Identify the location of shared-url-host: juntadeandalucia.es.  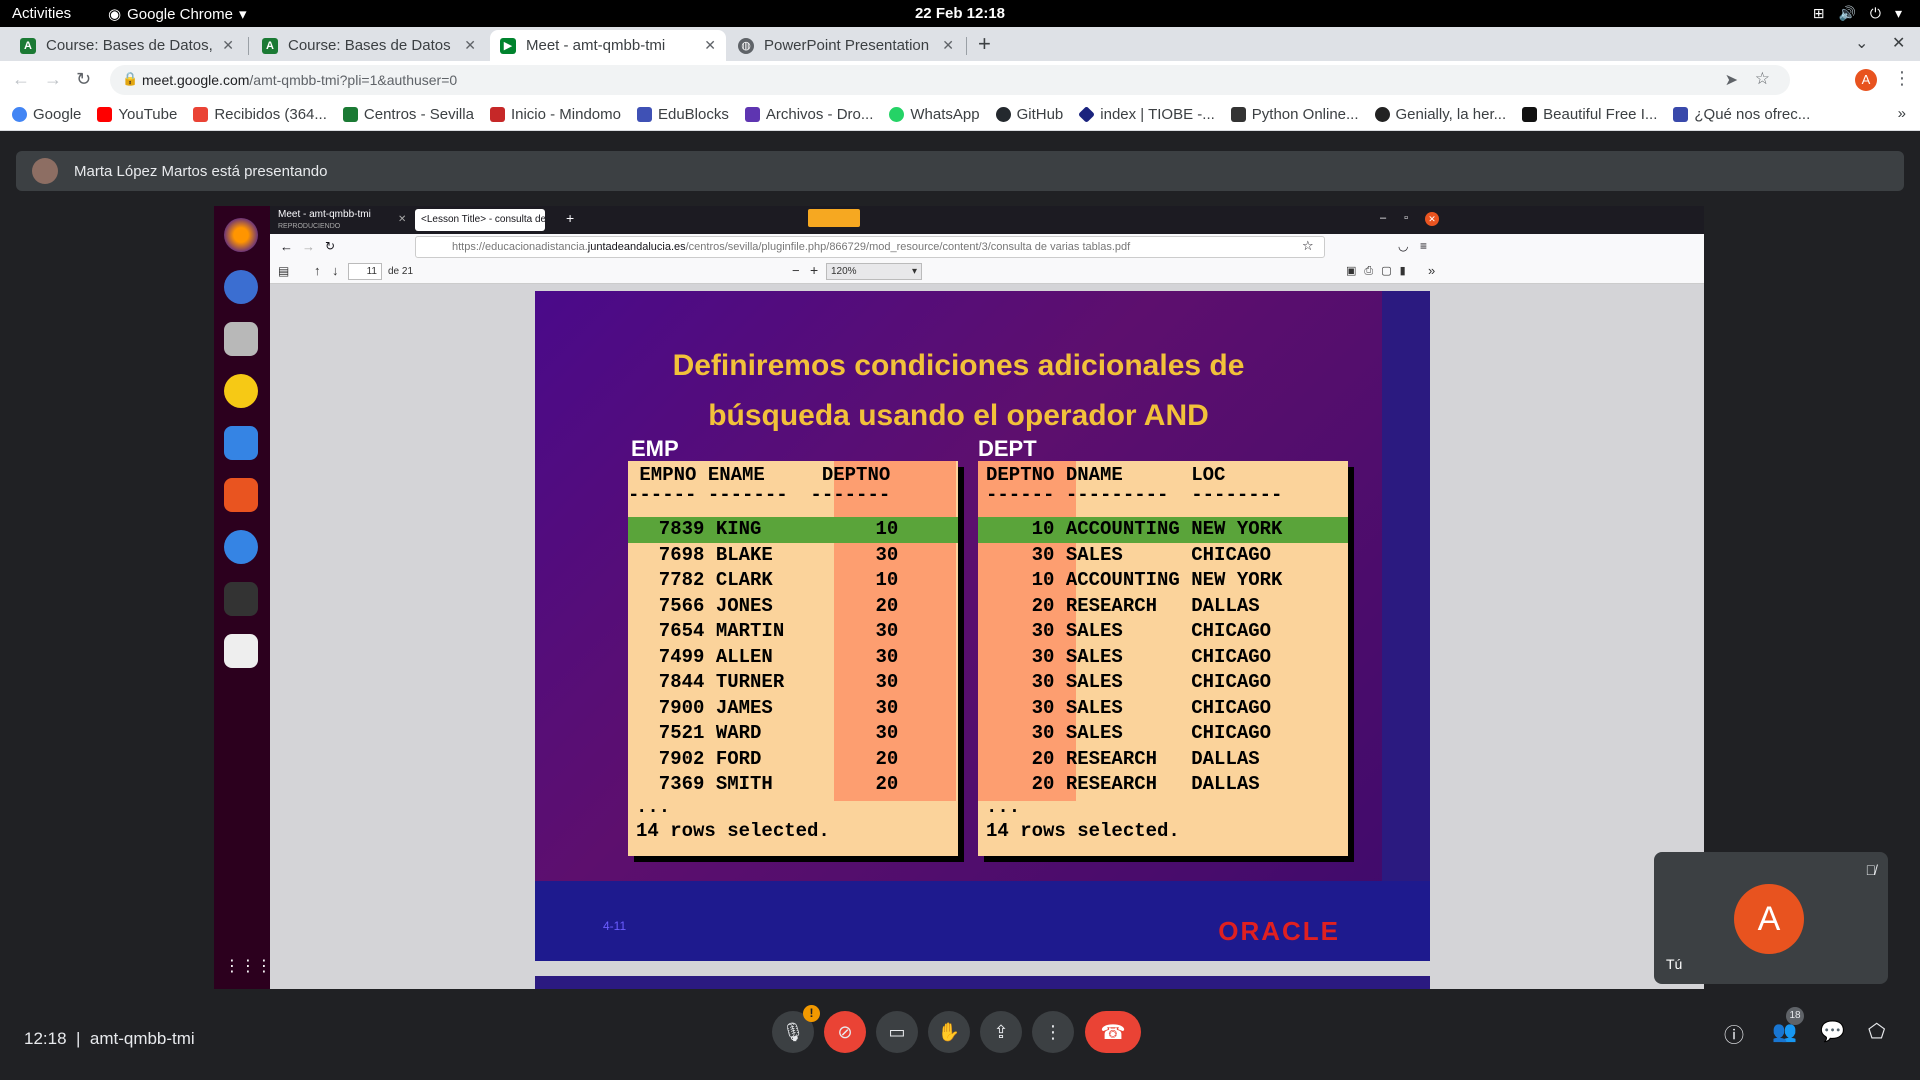
(636, 247).